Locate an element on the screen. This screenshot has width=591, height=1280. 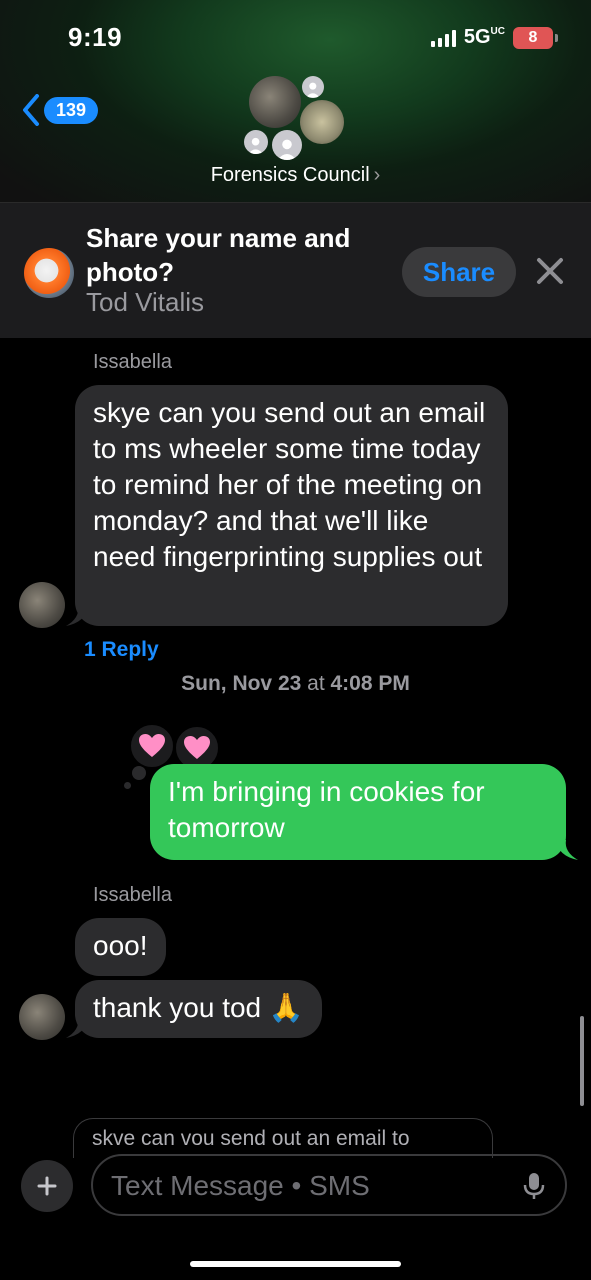
banner-title: Share your name and photo? is located at coordinates (218, 255).